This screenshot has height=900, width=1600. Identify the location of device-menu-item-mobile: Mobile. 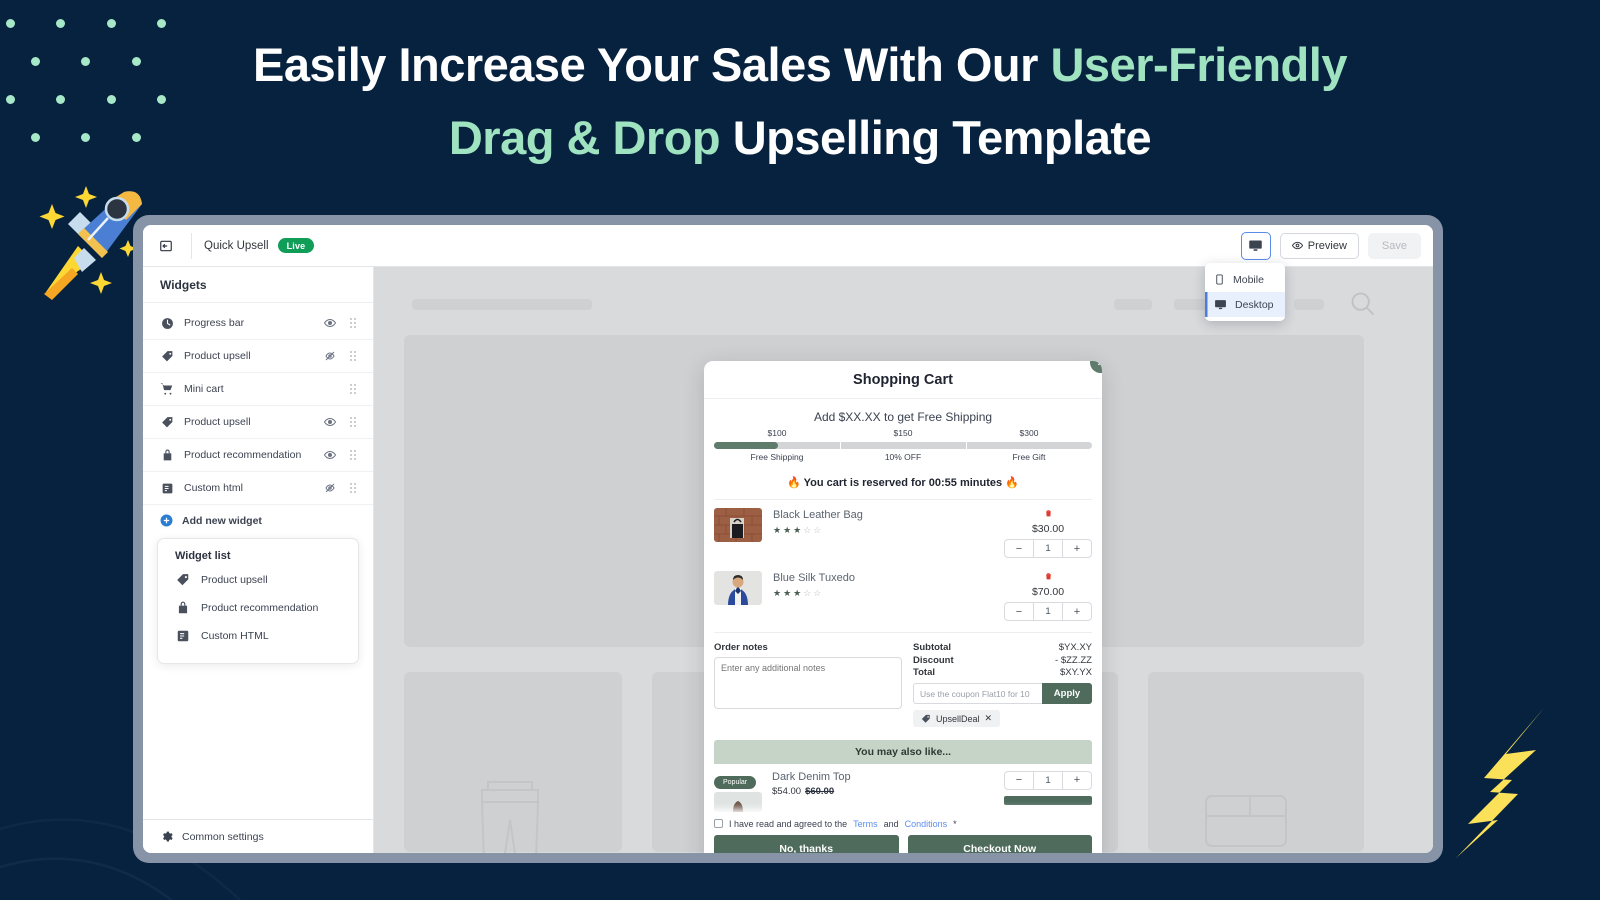
(1245, 279).